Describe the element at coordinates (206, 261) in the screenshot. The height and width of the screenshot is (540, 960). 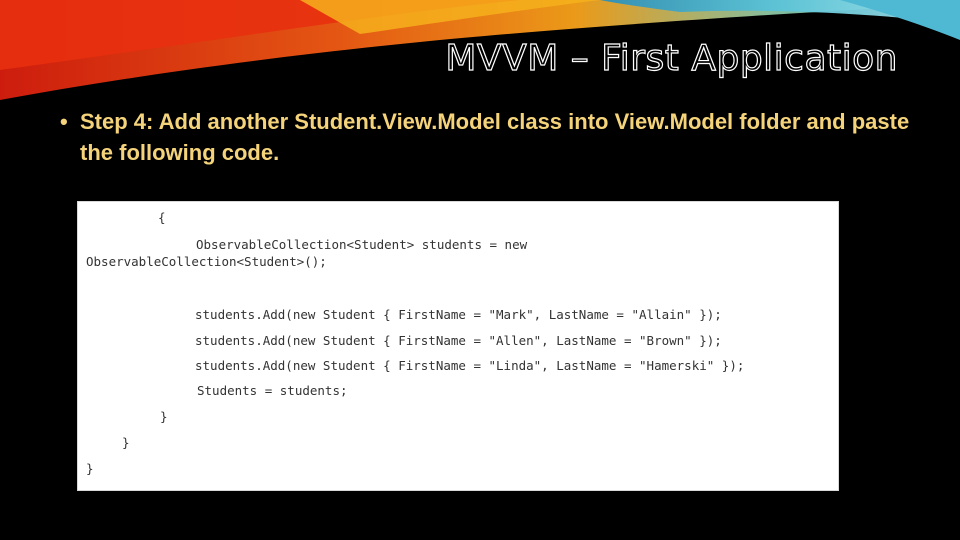
I see `code-line: ObservableCollection<Student>();` at that location.